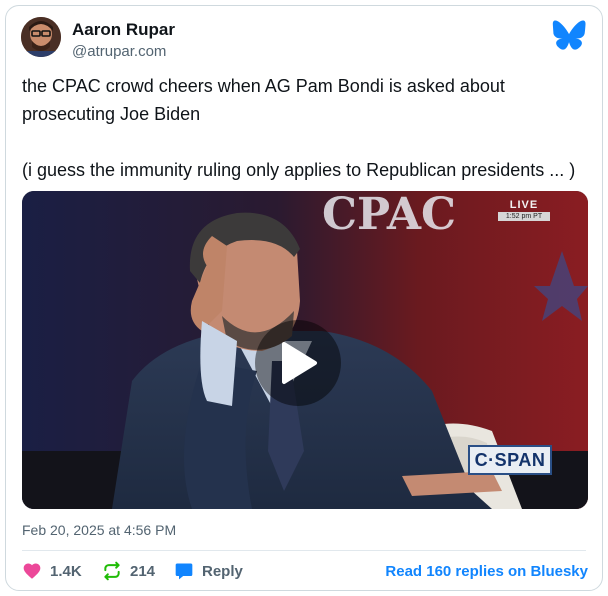 This screenshot has height=596, width=608. Describe the element at coordinates (389, 215) in the screenshot. I see `backdrop-text: CPAC` at that location.